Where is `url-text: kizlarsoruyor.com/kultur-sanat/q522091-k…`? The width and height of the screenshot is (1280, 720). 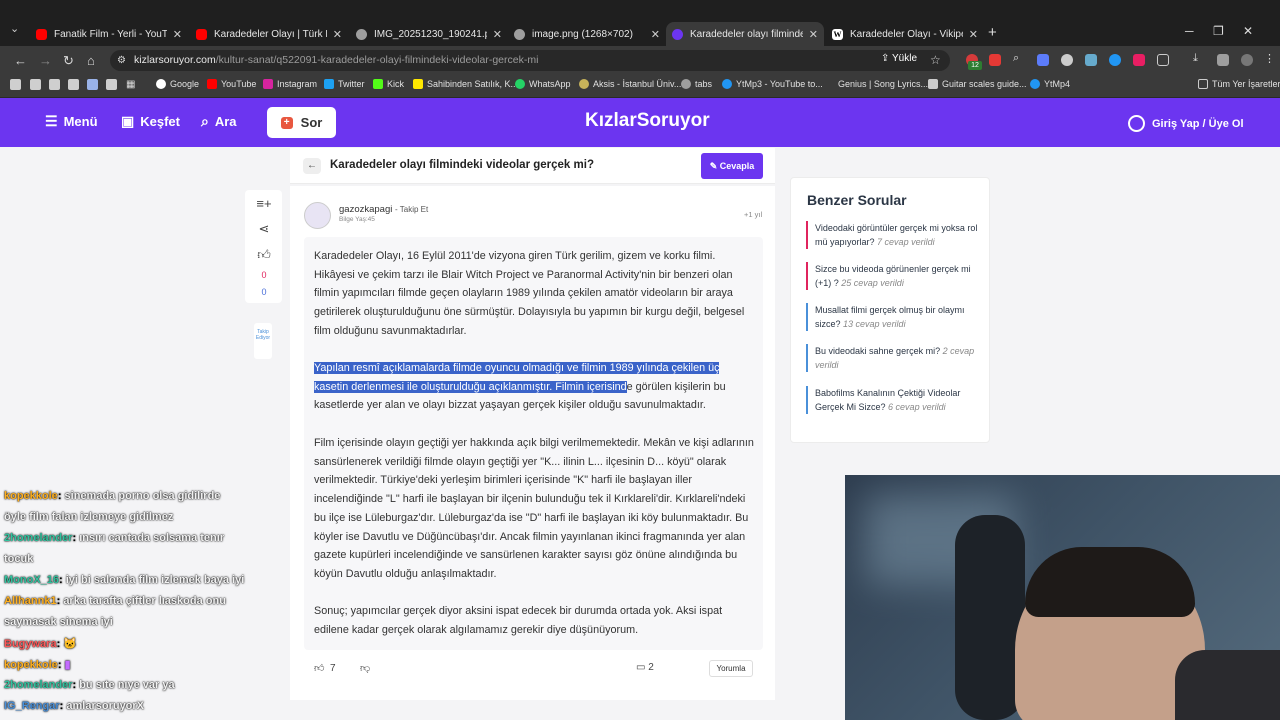
url-text: kizlarsoruyor.com/kultur-sanat/q522091-k… is located at coordinates (336, 60).